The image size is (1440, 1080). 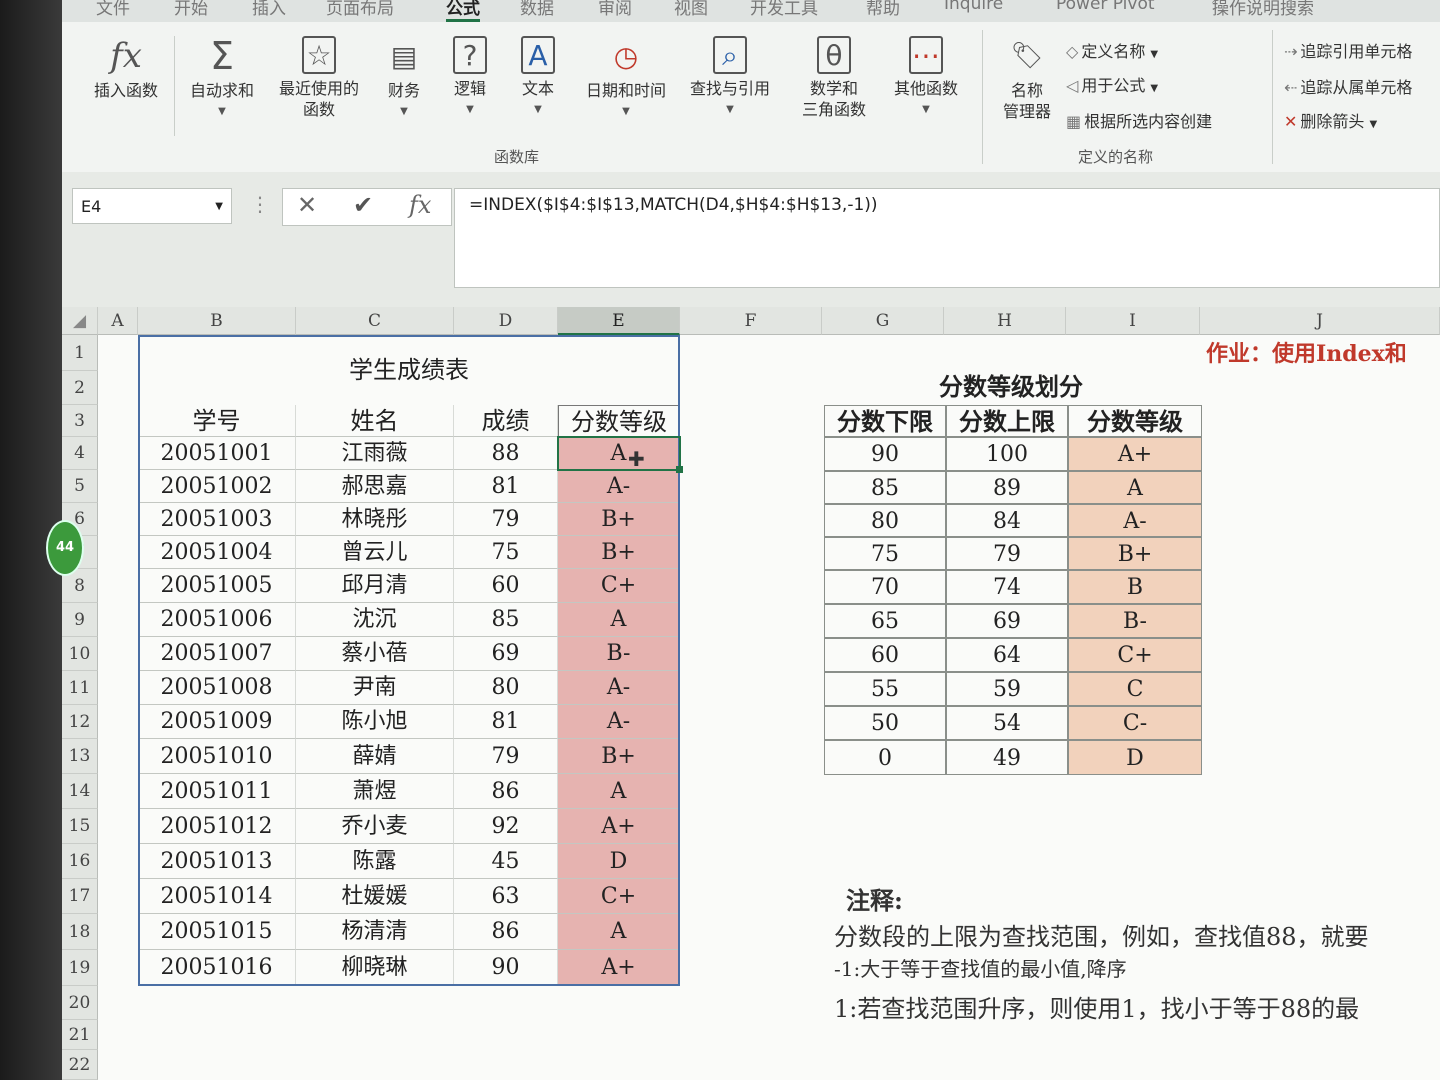 What do you see at coordinates (80, 321) in the screenshot?
I see `select-all-corner: ◢` at bounding box center [80, 321].